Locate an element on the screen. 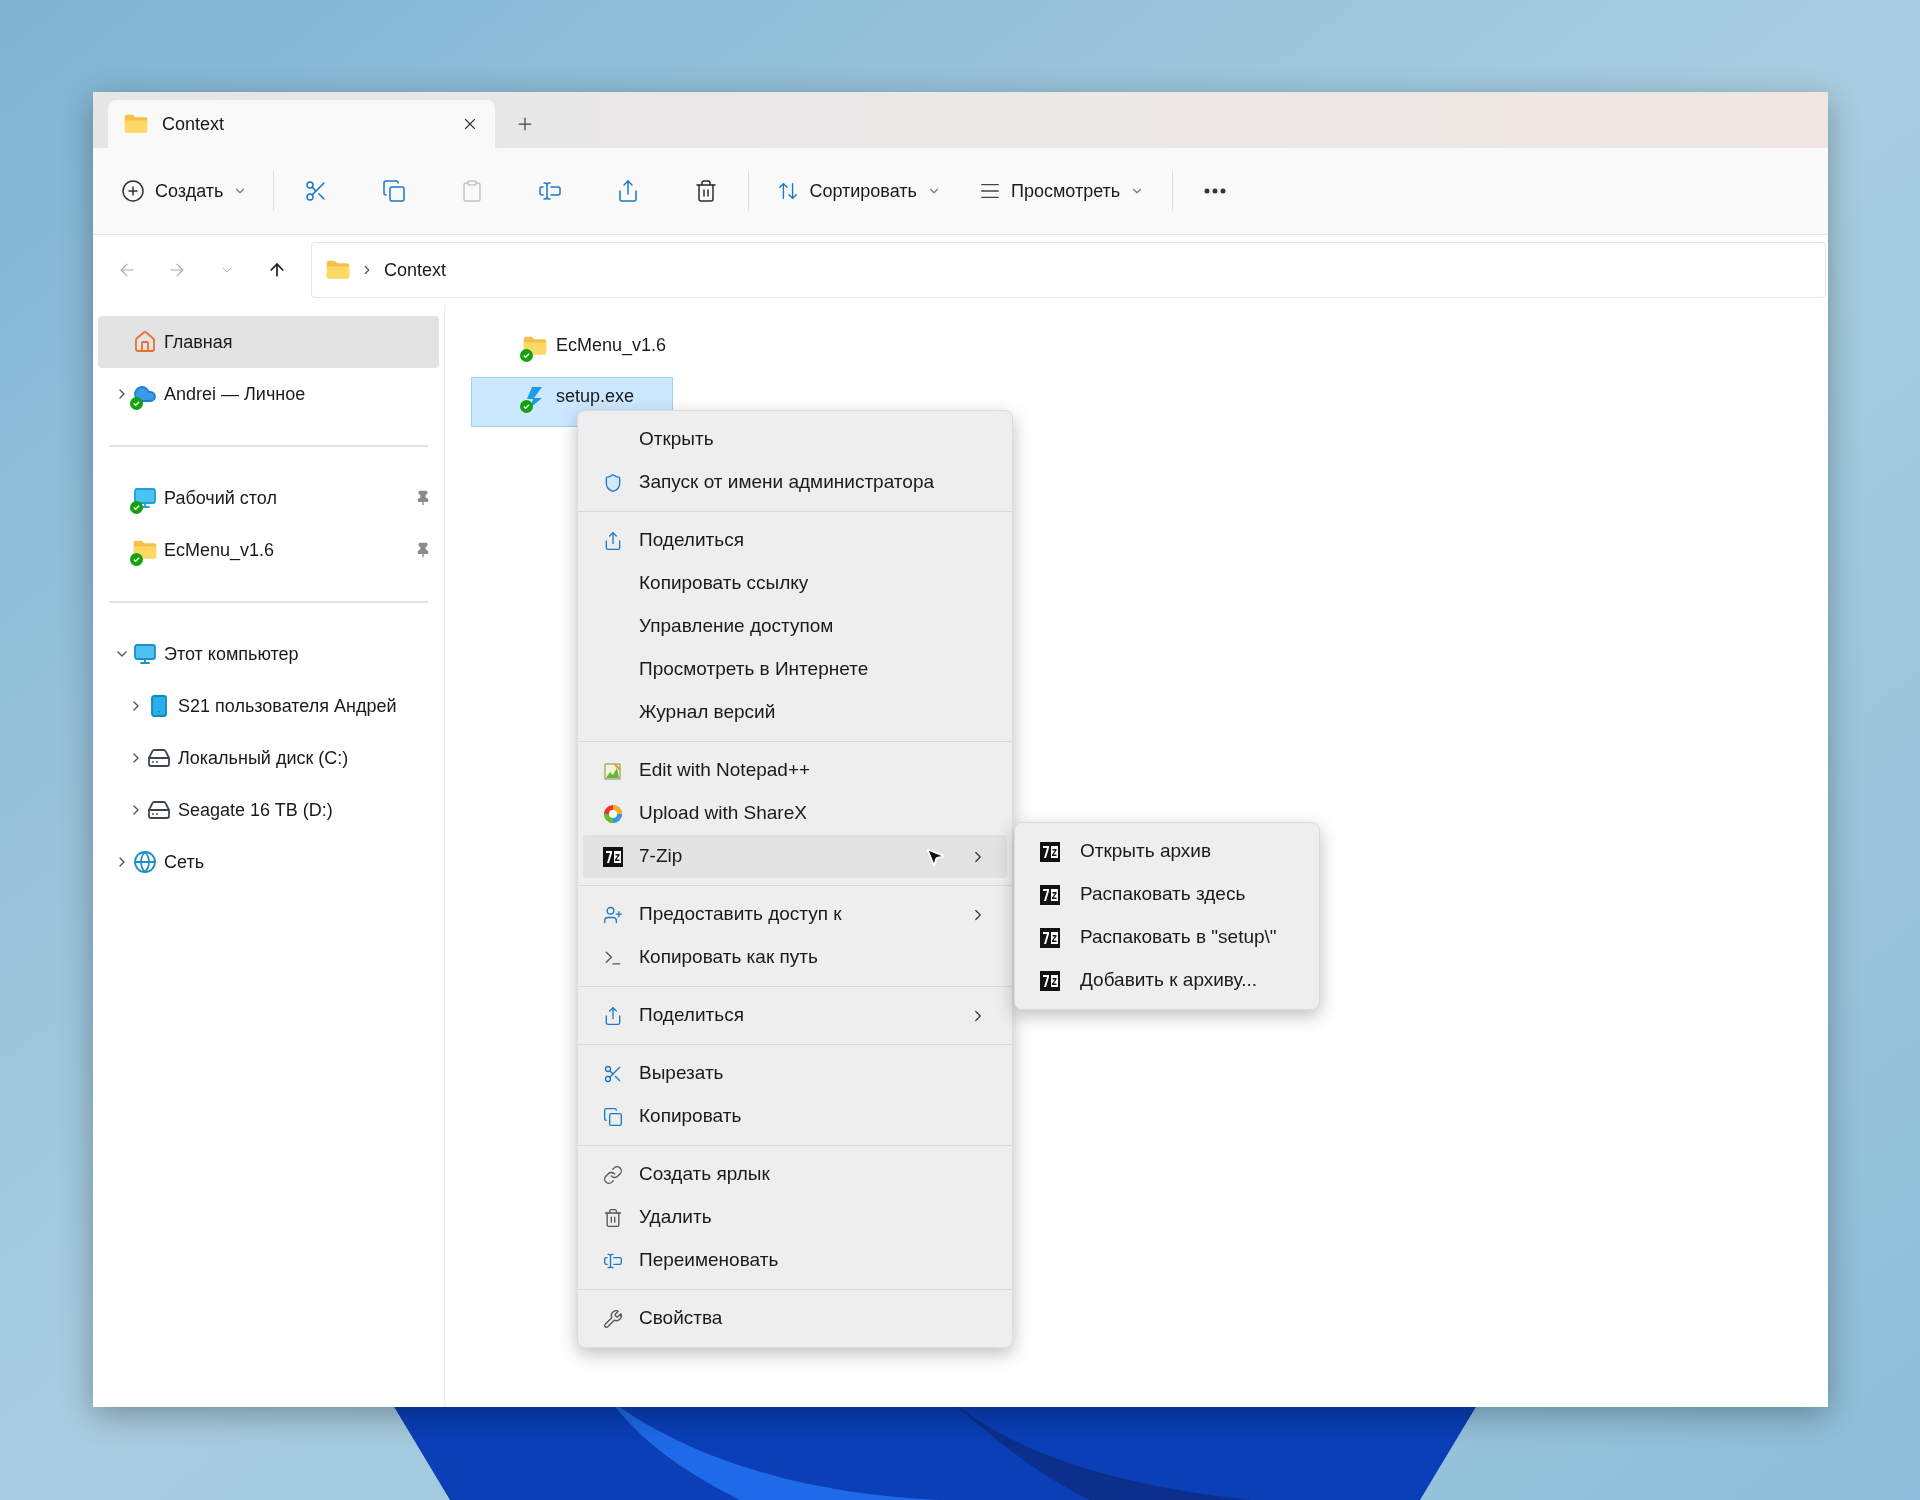 Image resolution: width=1920 pixels, height=1500 pixels. home-icon is located at coordinates (145, 342).